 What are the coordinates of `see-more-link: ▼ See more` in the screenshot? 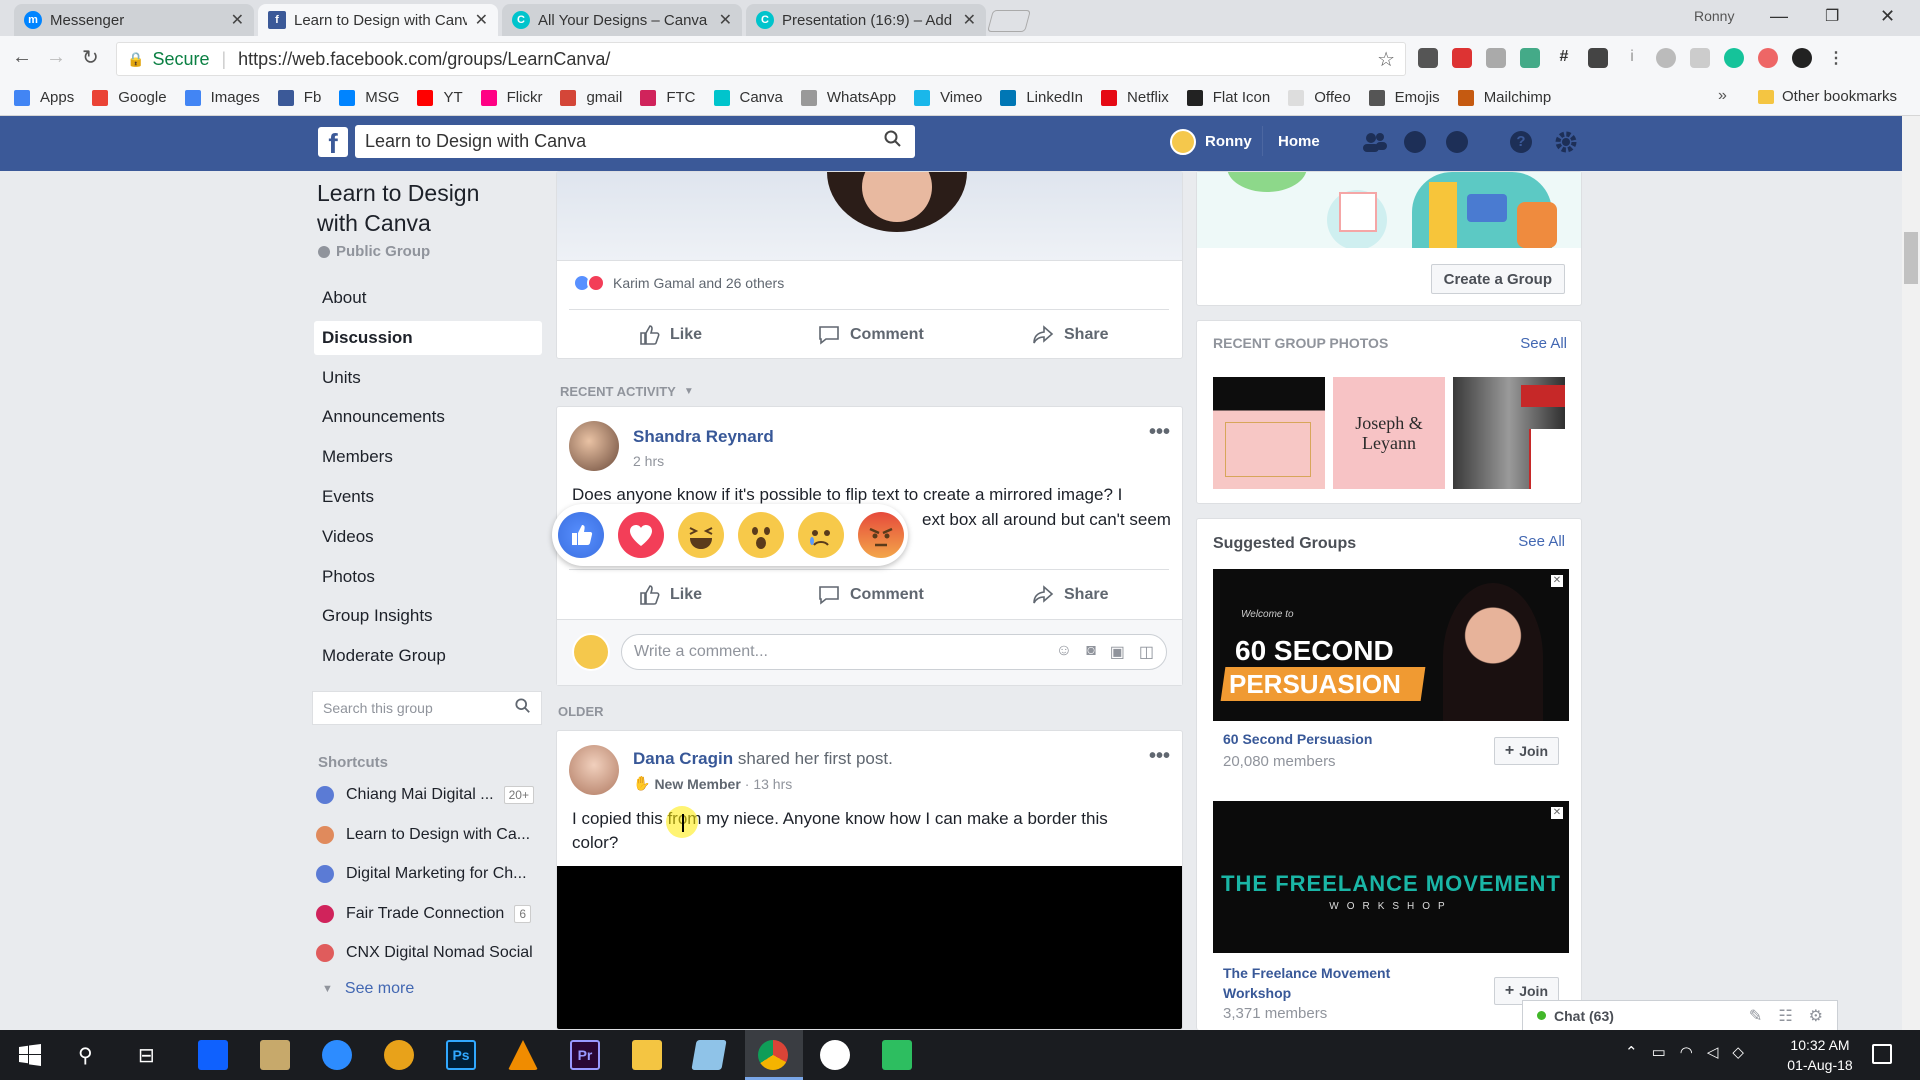 It's located at (368, 989).